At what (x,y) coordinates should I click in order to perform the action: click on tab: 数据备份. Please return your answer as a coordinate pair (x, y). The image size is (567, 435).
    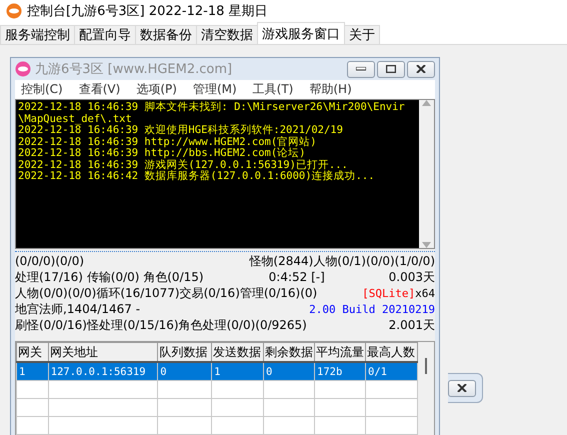
    Looking at the image, I should click on (166, 34).